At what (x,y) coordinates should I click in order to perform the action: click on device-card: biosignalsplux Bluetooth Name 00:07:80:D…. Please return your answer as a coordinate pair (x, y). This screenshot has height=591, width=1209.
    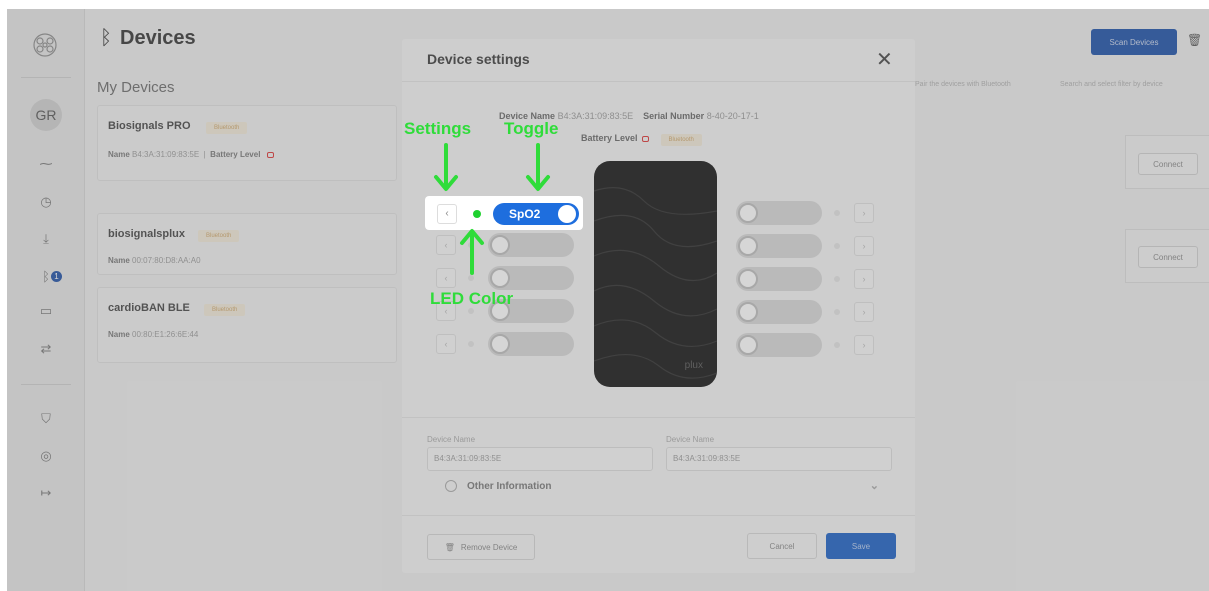
    Looking at the image, I should click on (247, 244).